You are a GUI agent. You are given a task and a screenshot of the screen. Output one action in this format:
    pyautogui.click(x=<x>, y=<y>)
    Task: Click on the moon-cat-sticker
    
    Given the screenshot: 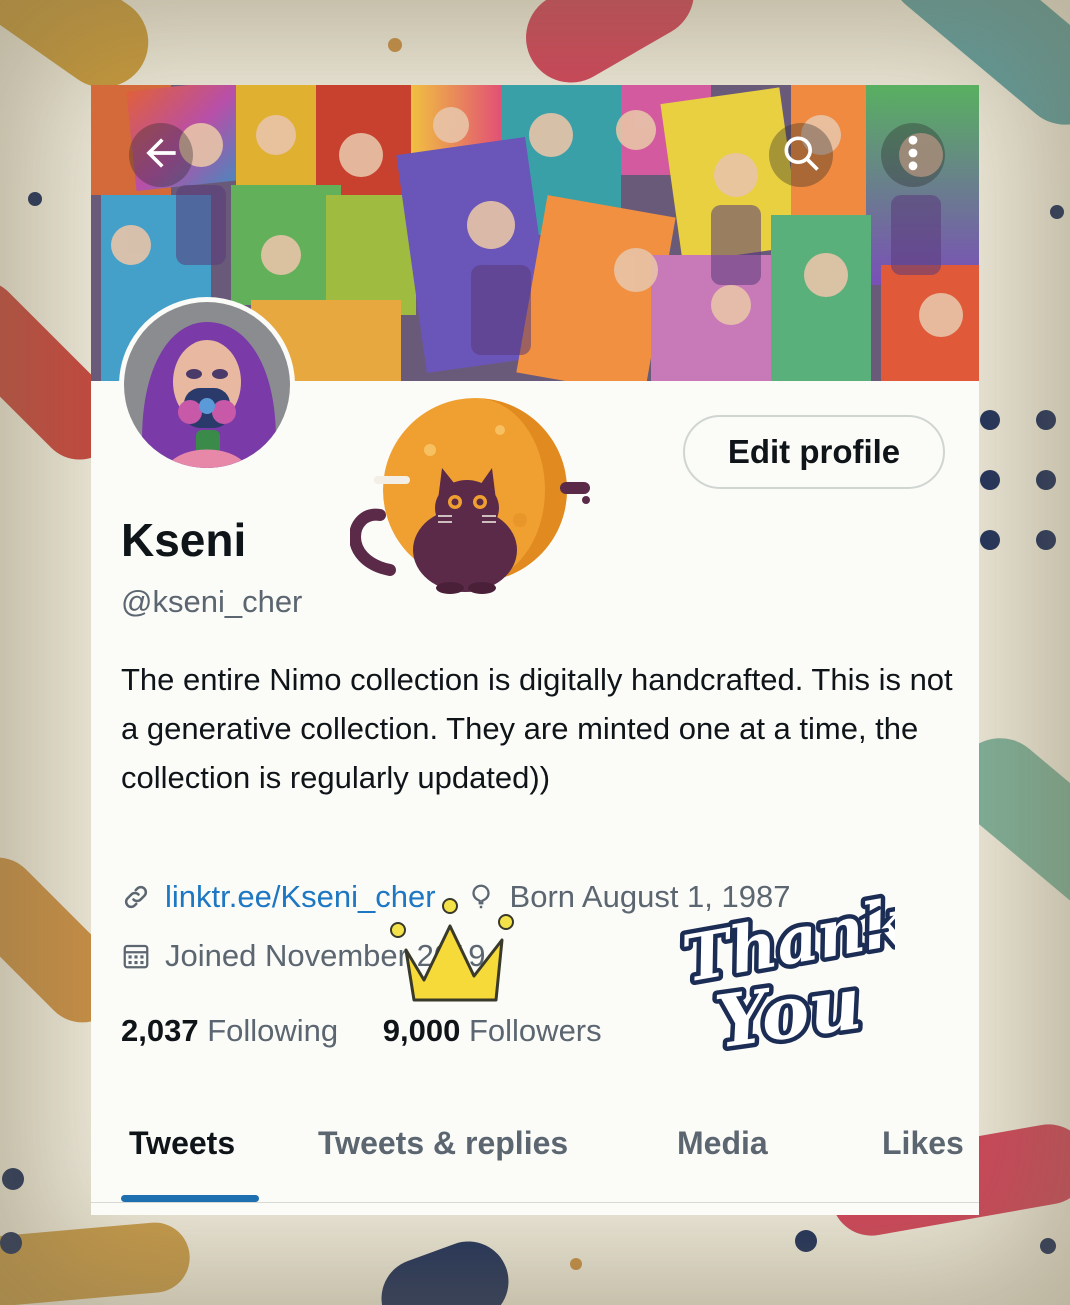 What is the action you would take?
    pyautogui.click(x=479, y=497)
    